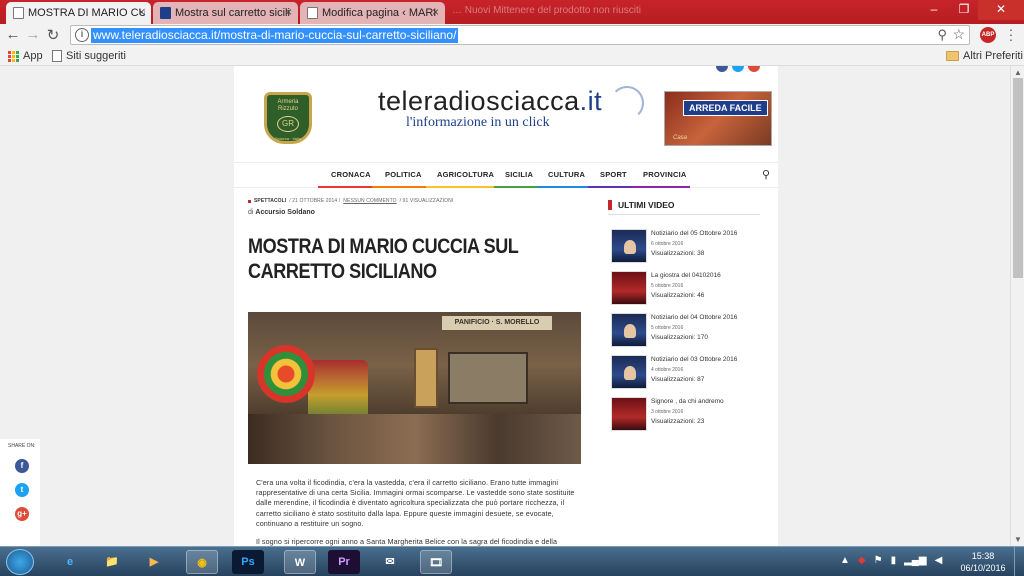 The height and width of the screenshot is (576, 1024). I want to click on clock: 15:38 06/10/2016, so click(983, 562).